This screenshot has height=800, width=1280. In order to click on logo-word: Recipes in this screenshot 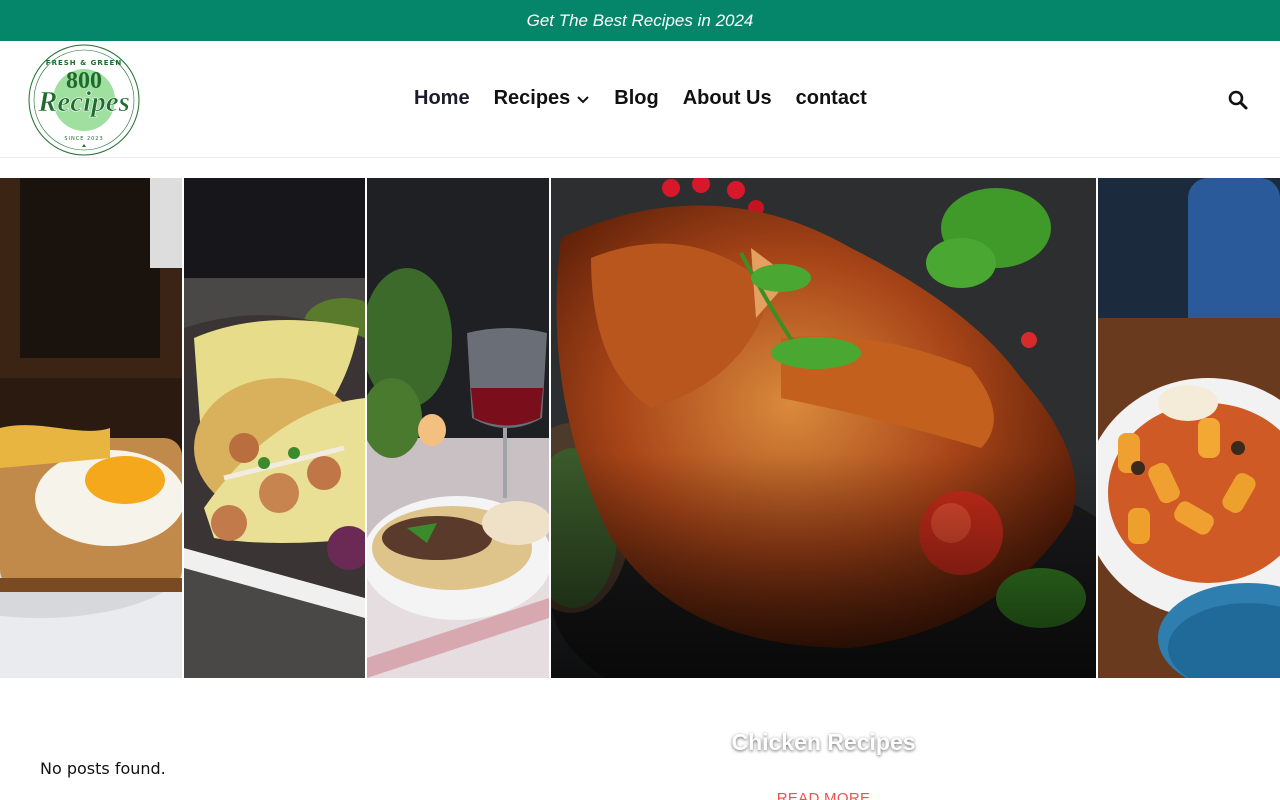, I will do `click(83, 102)`.